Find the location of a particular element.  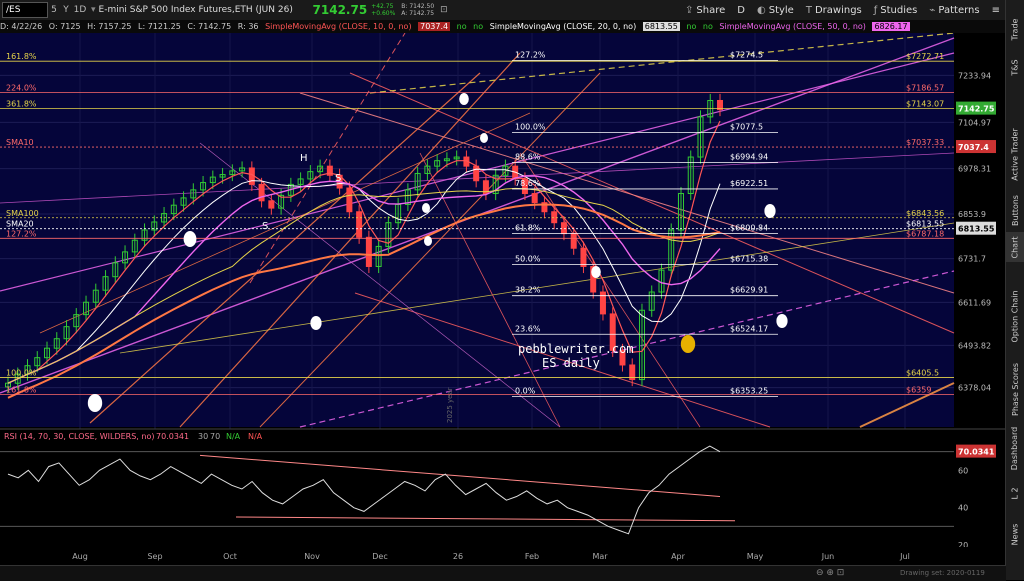

tab-label: T&S is located at coordinates (1015, 67).